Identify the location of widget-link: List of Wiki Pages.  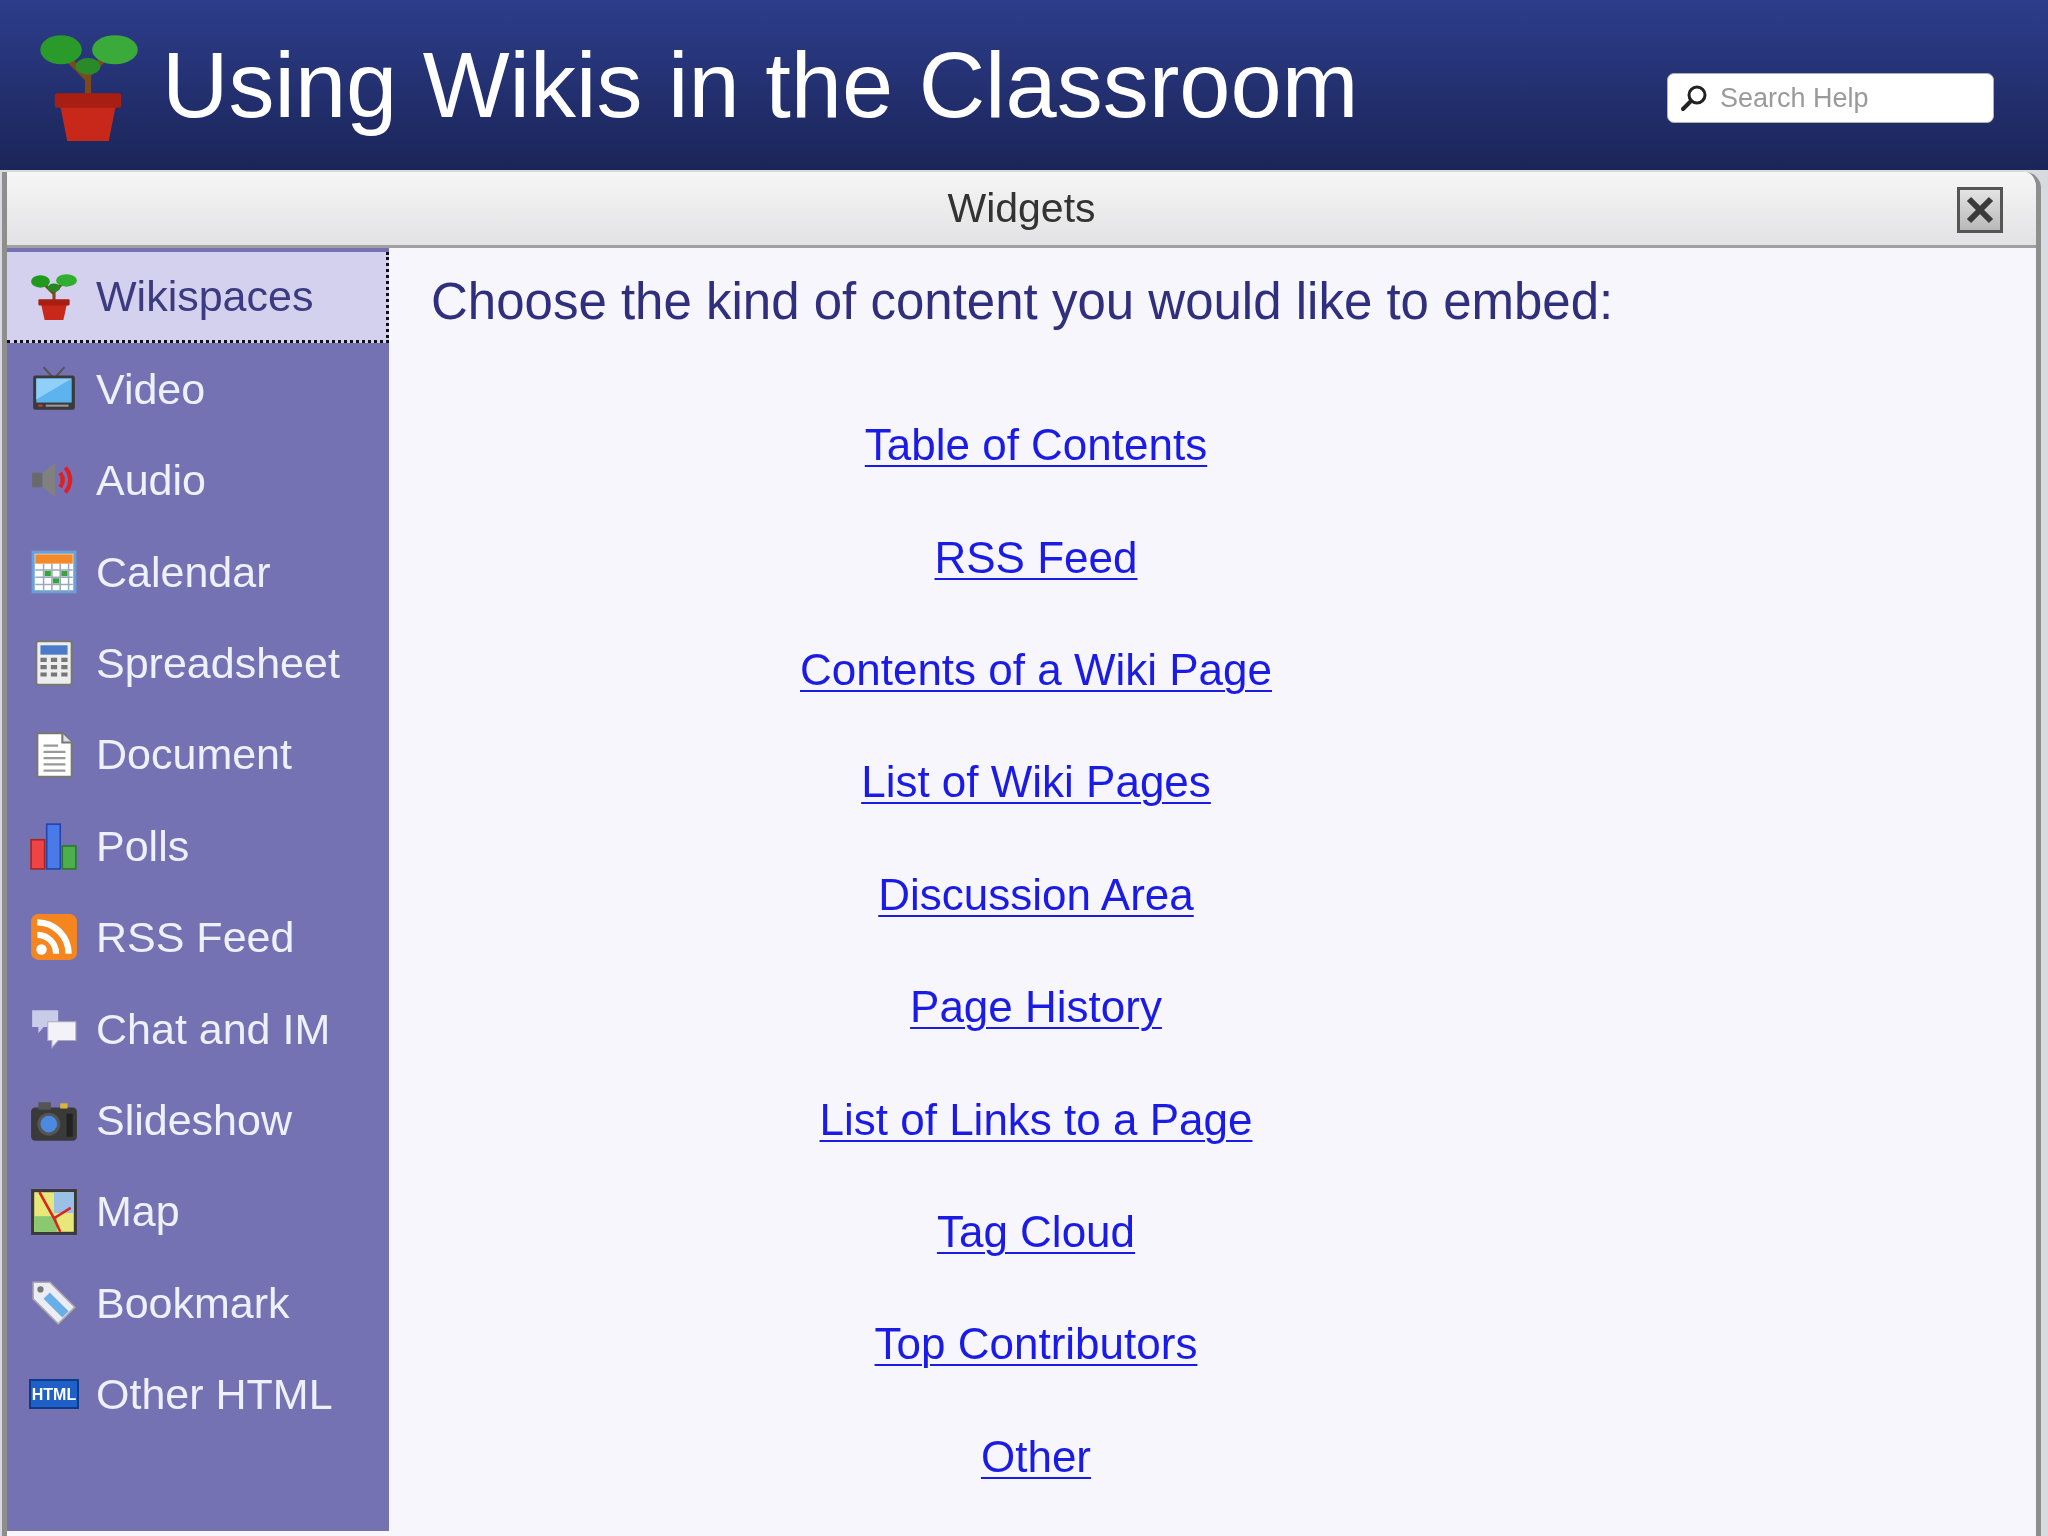
(1036, 782).